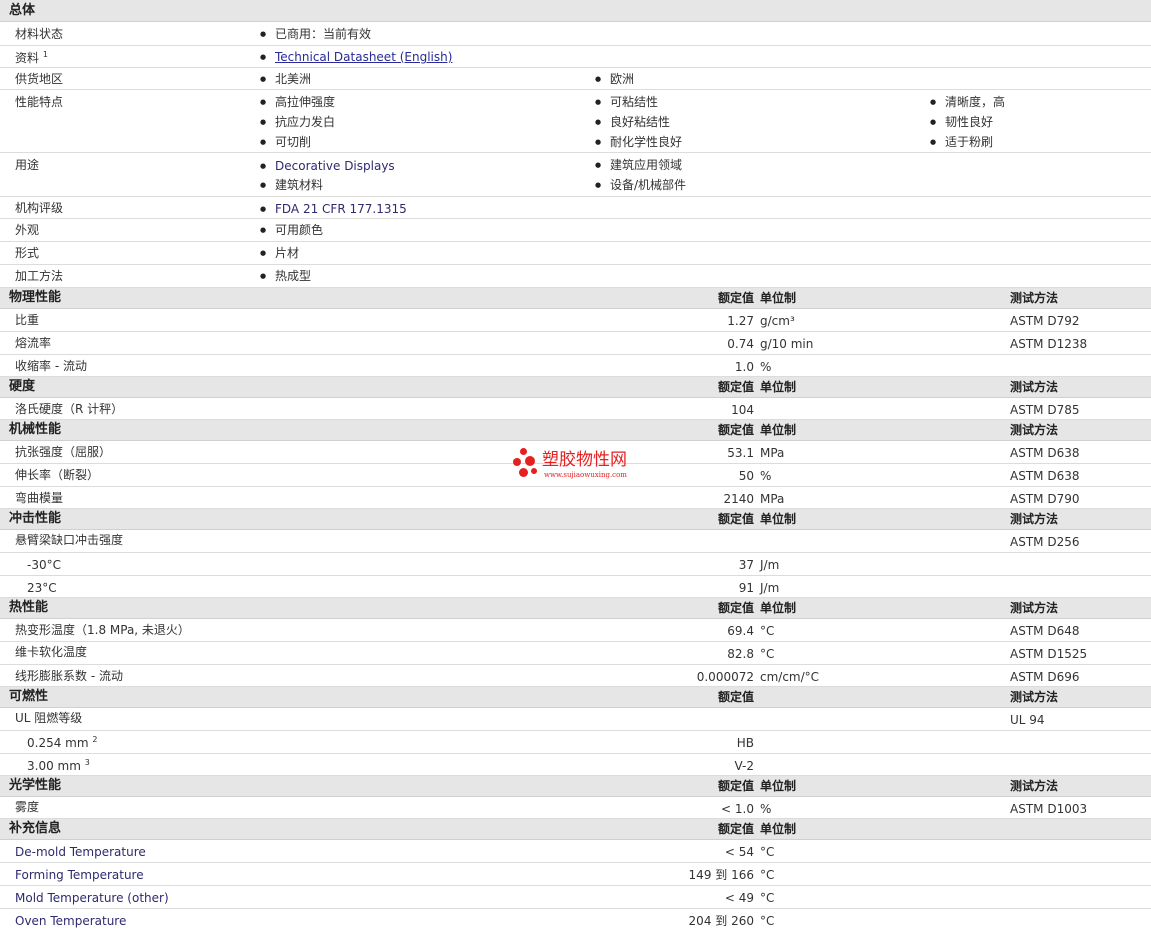 Image resolution: width=1151 pixels, height=930 pixels. What do you see at coordinates (31, 57) in the screenshot?
I see `row-label: 资料 1` at bounding box center [31, 57].